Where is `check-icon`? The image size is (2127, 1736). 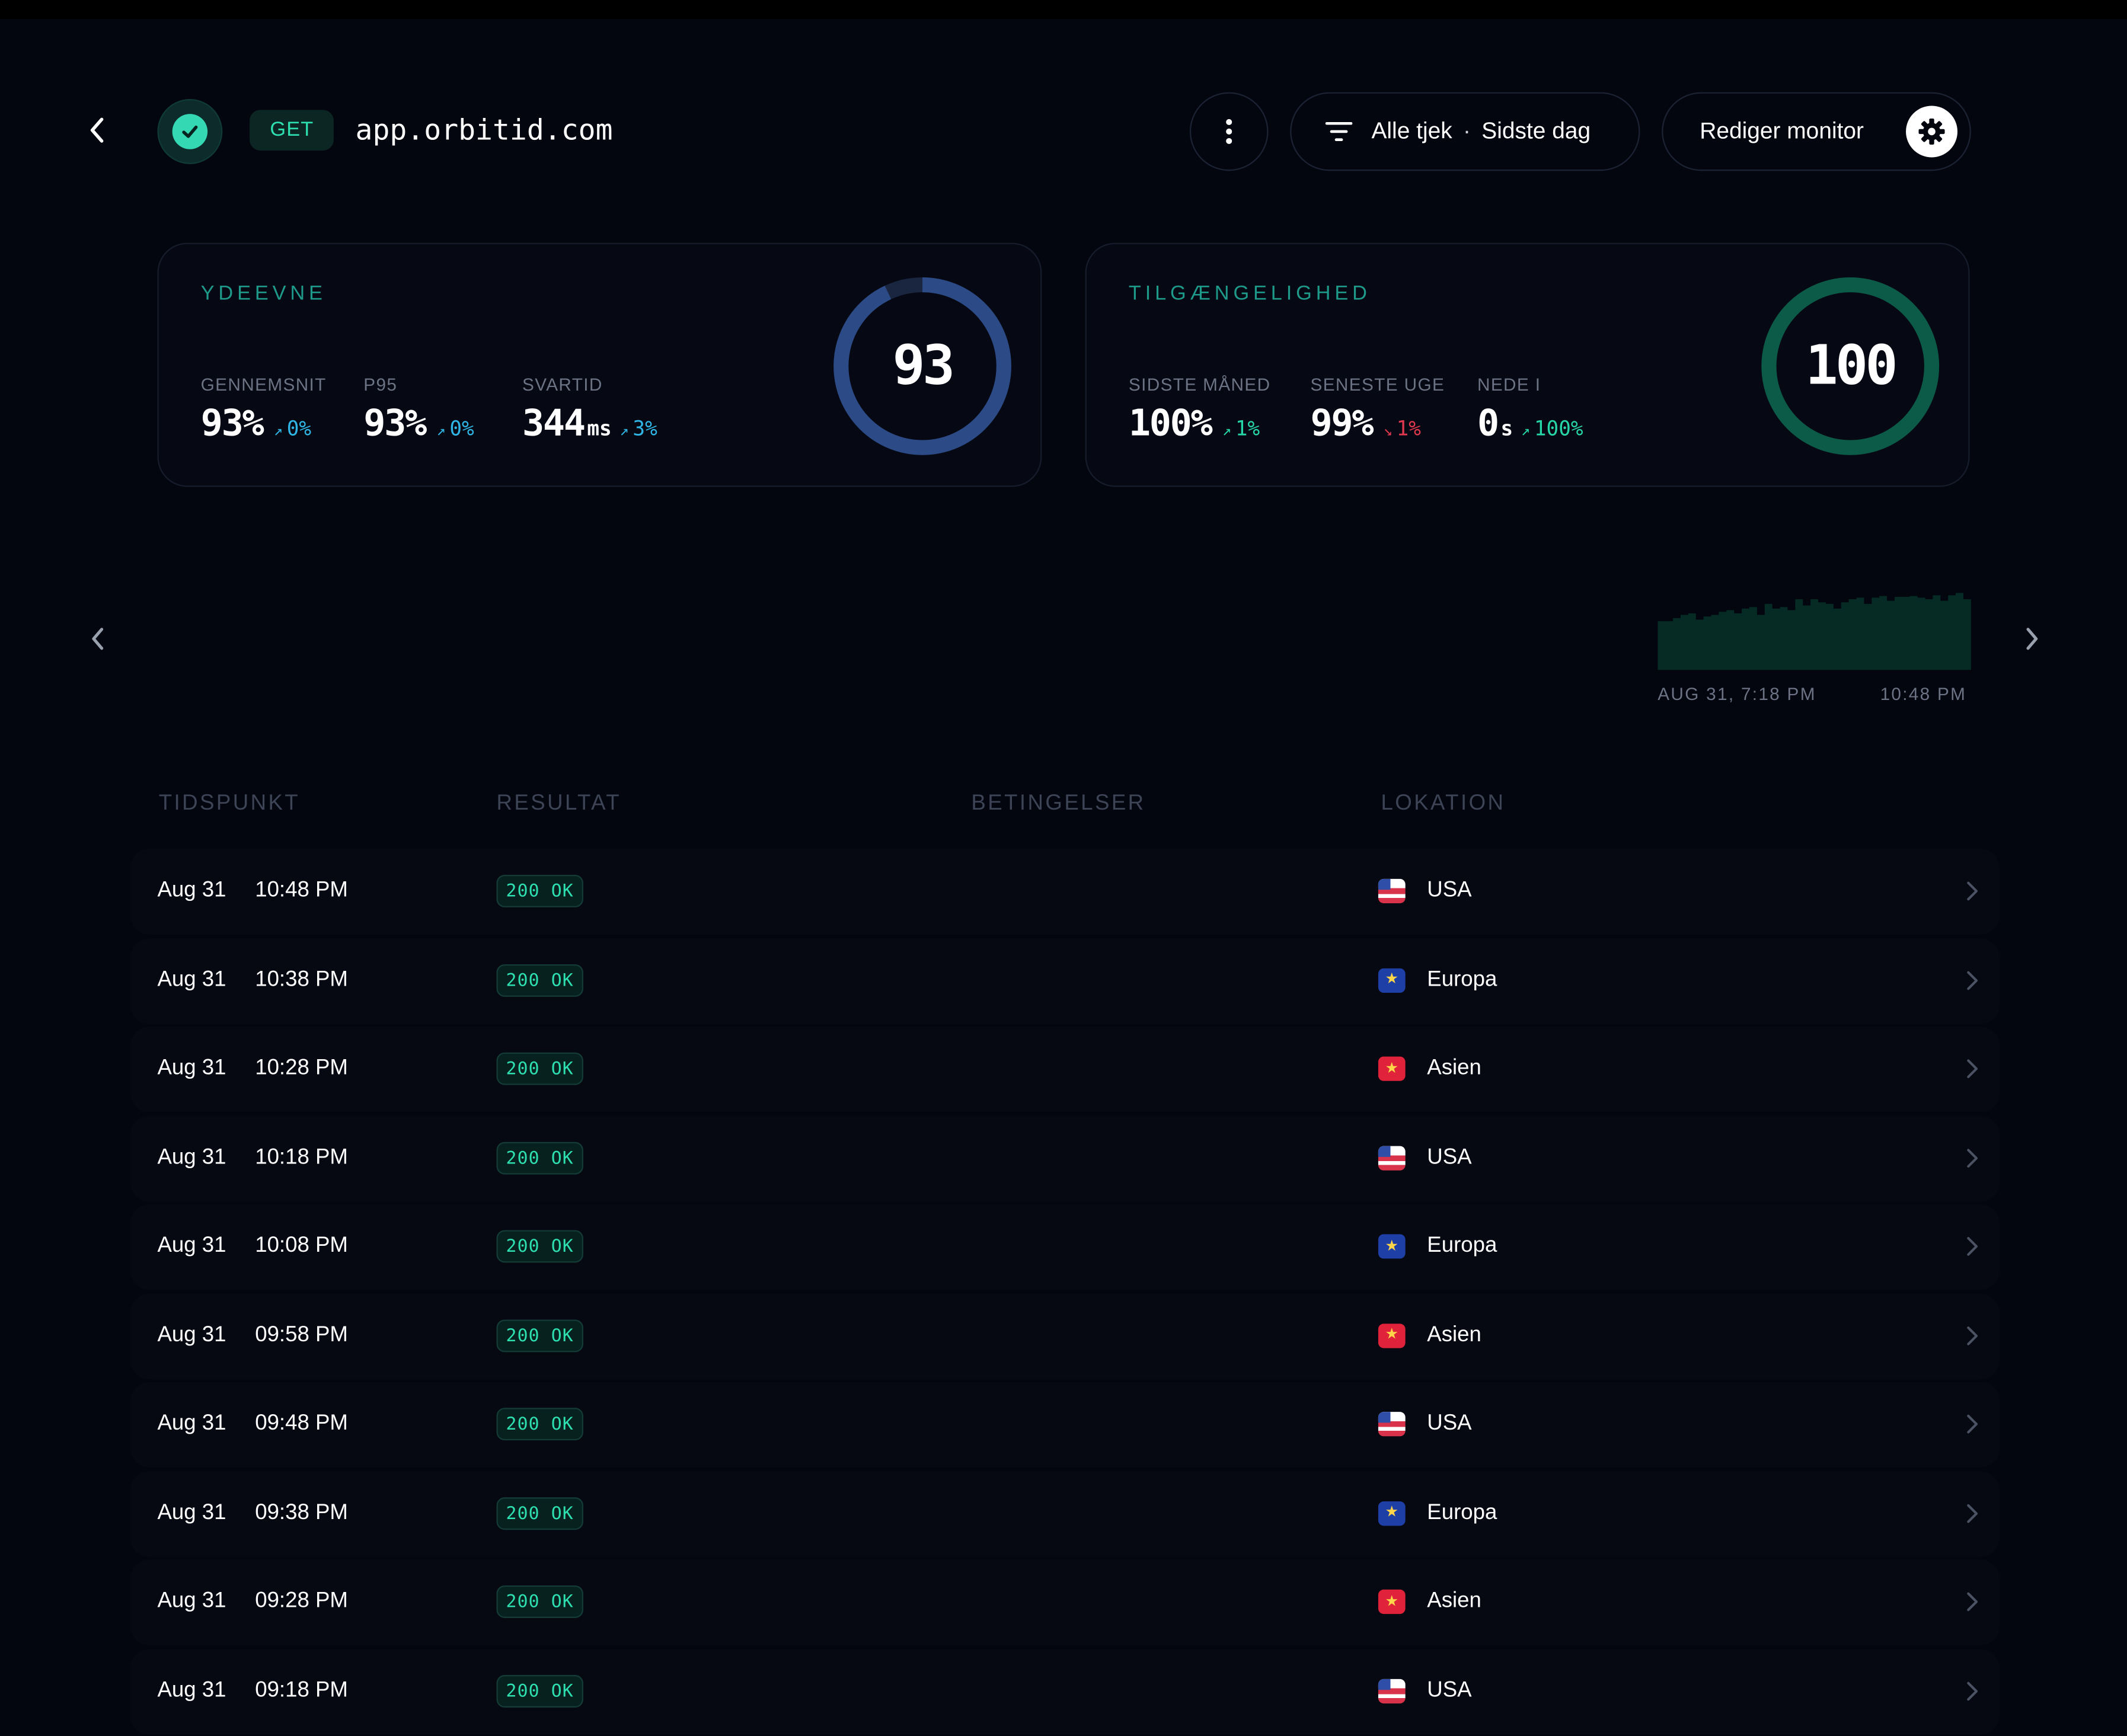 check-icon is located at coordinates (190, 131).